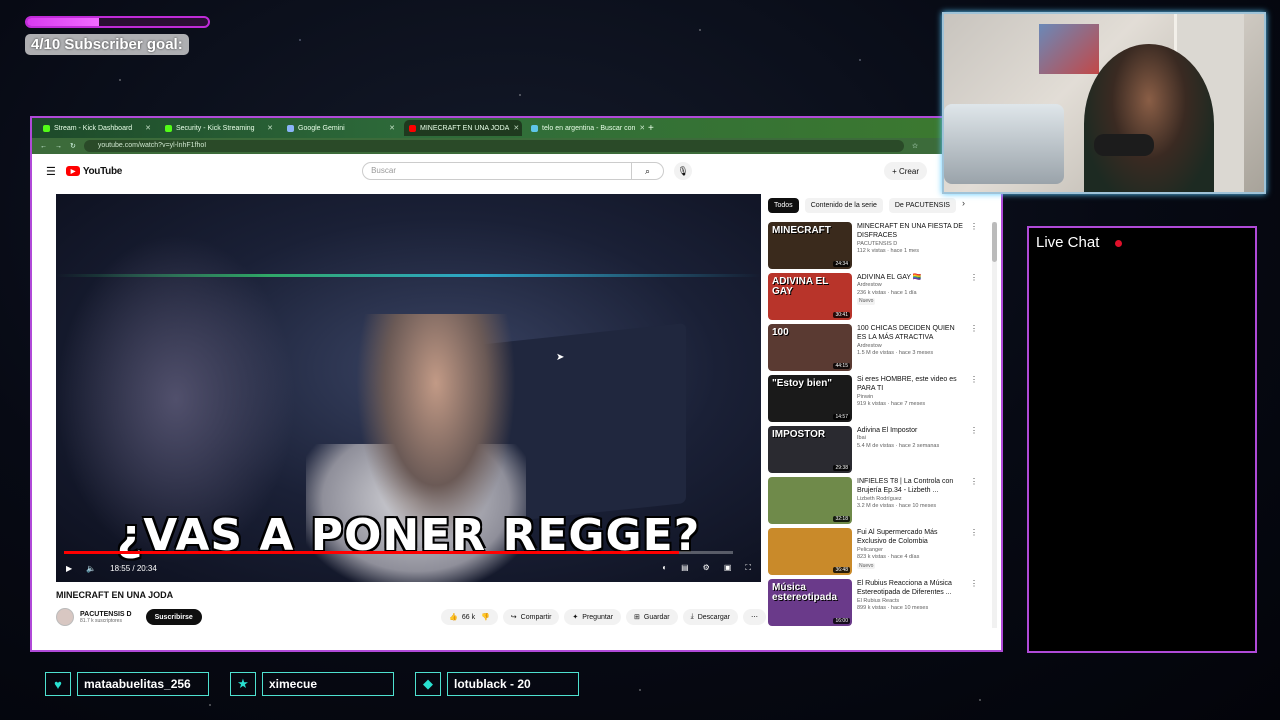 The width and height of the screenshot is (1280, 720). I want to click on create-button: + Crear, so click(905, 171).